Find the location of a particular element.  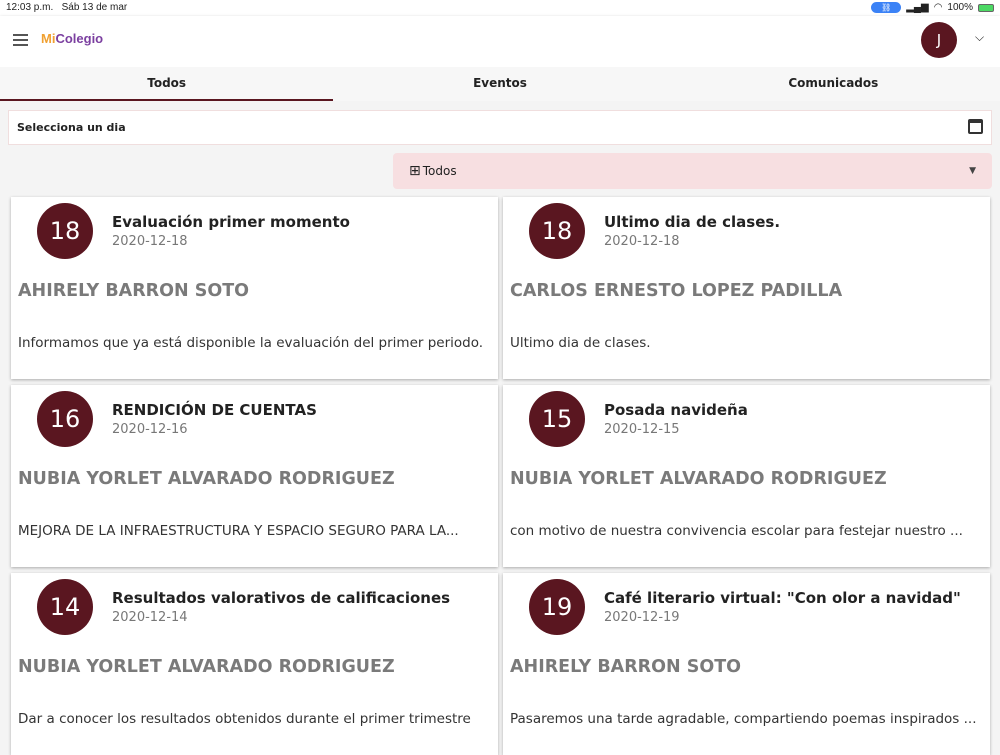

card-date: 2020-12-19 is located at coordinates (642, 617).